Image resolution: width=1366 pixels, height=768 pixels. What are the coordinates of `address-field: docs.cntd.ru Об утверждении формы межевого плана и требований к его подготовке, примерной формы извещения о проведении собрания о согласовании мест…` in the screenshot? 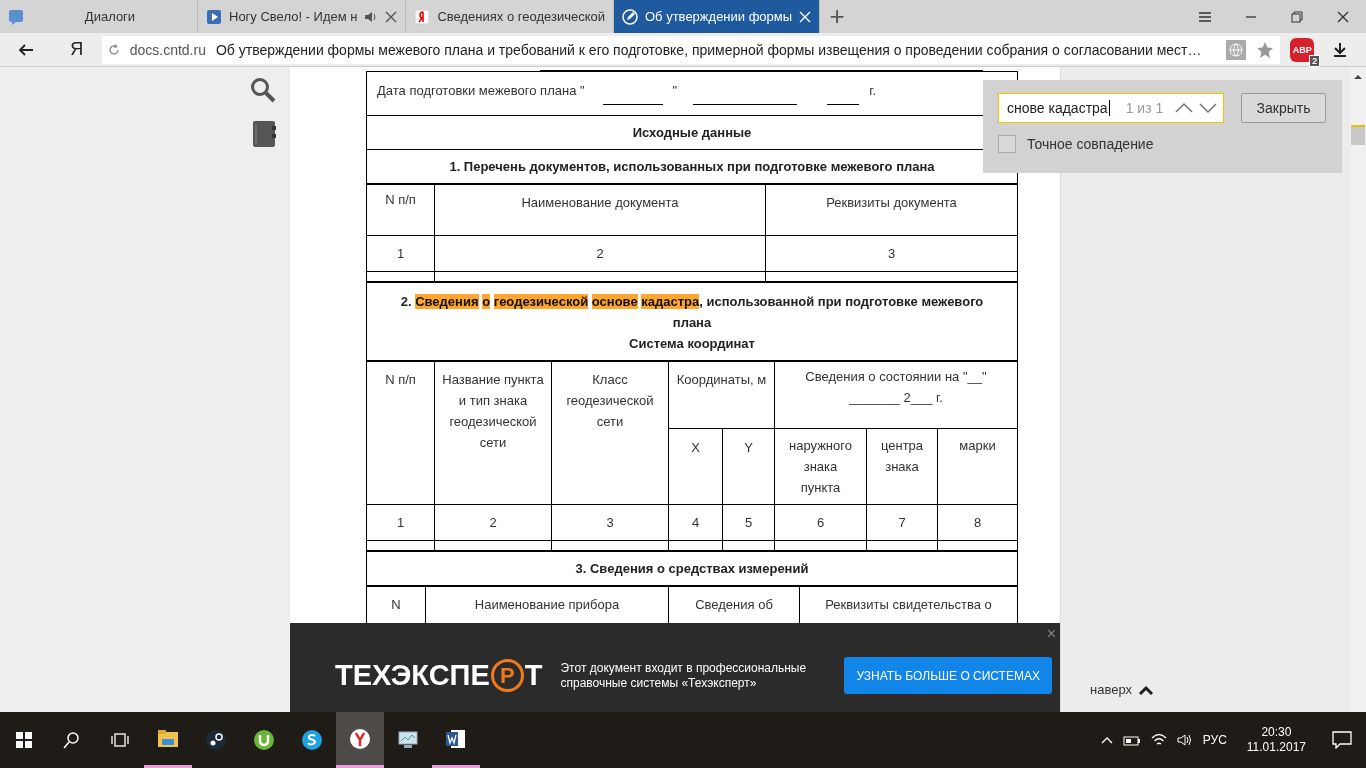 It's located at (691, 49).